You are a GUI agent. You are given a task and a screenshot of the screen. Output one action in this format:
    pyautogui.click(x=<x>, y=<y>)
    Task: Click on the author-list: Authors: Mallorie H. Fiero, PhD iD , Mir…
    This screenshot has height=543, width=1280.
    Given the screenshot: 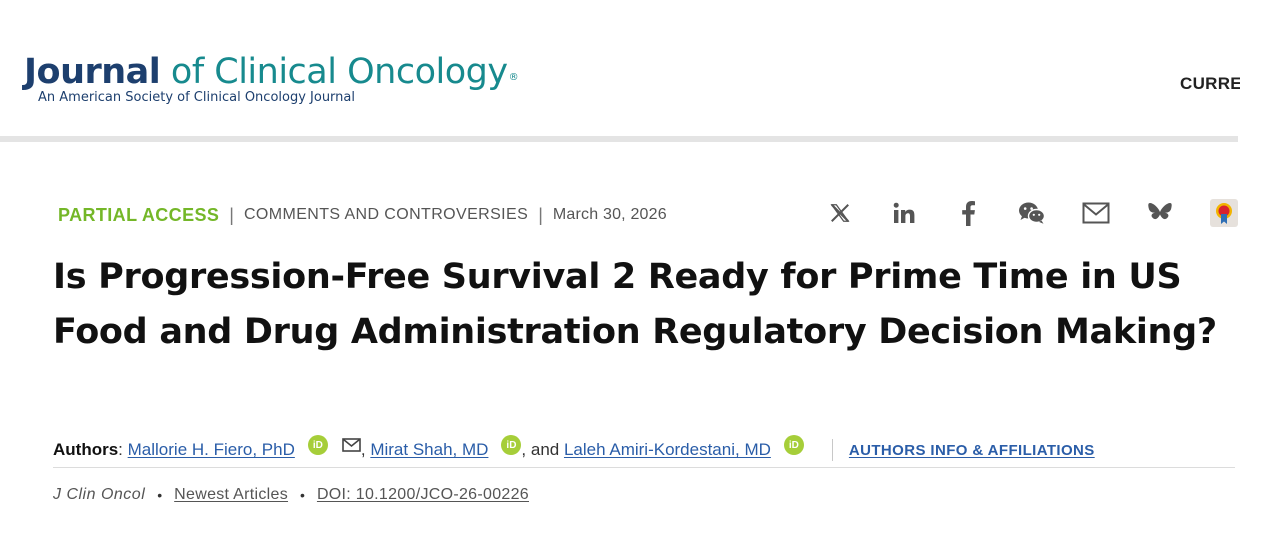 What is the action you would take?
    pyautogui.click(x=574, y=449)
    